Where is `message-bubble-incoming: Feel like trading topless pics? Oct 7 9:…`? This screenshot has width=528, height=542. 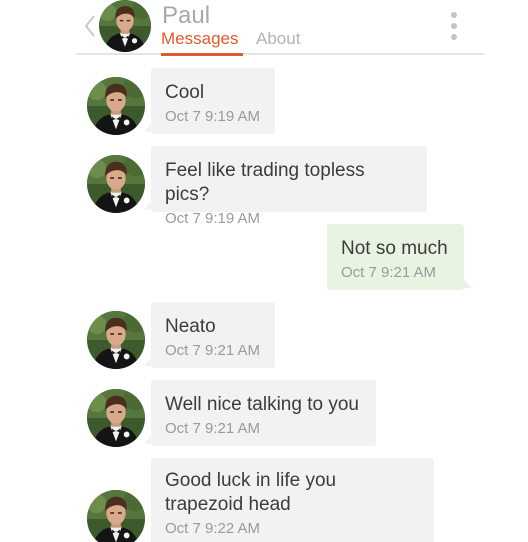 message-bubble-incoming: Feel like trading topless pics? Oct 7 9:… is located at coordinates (285, 186).